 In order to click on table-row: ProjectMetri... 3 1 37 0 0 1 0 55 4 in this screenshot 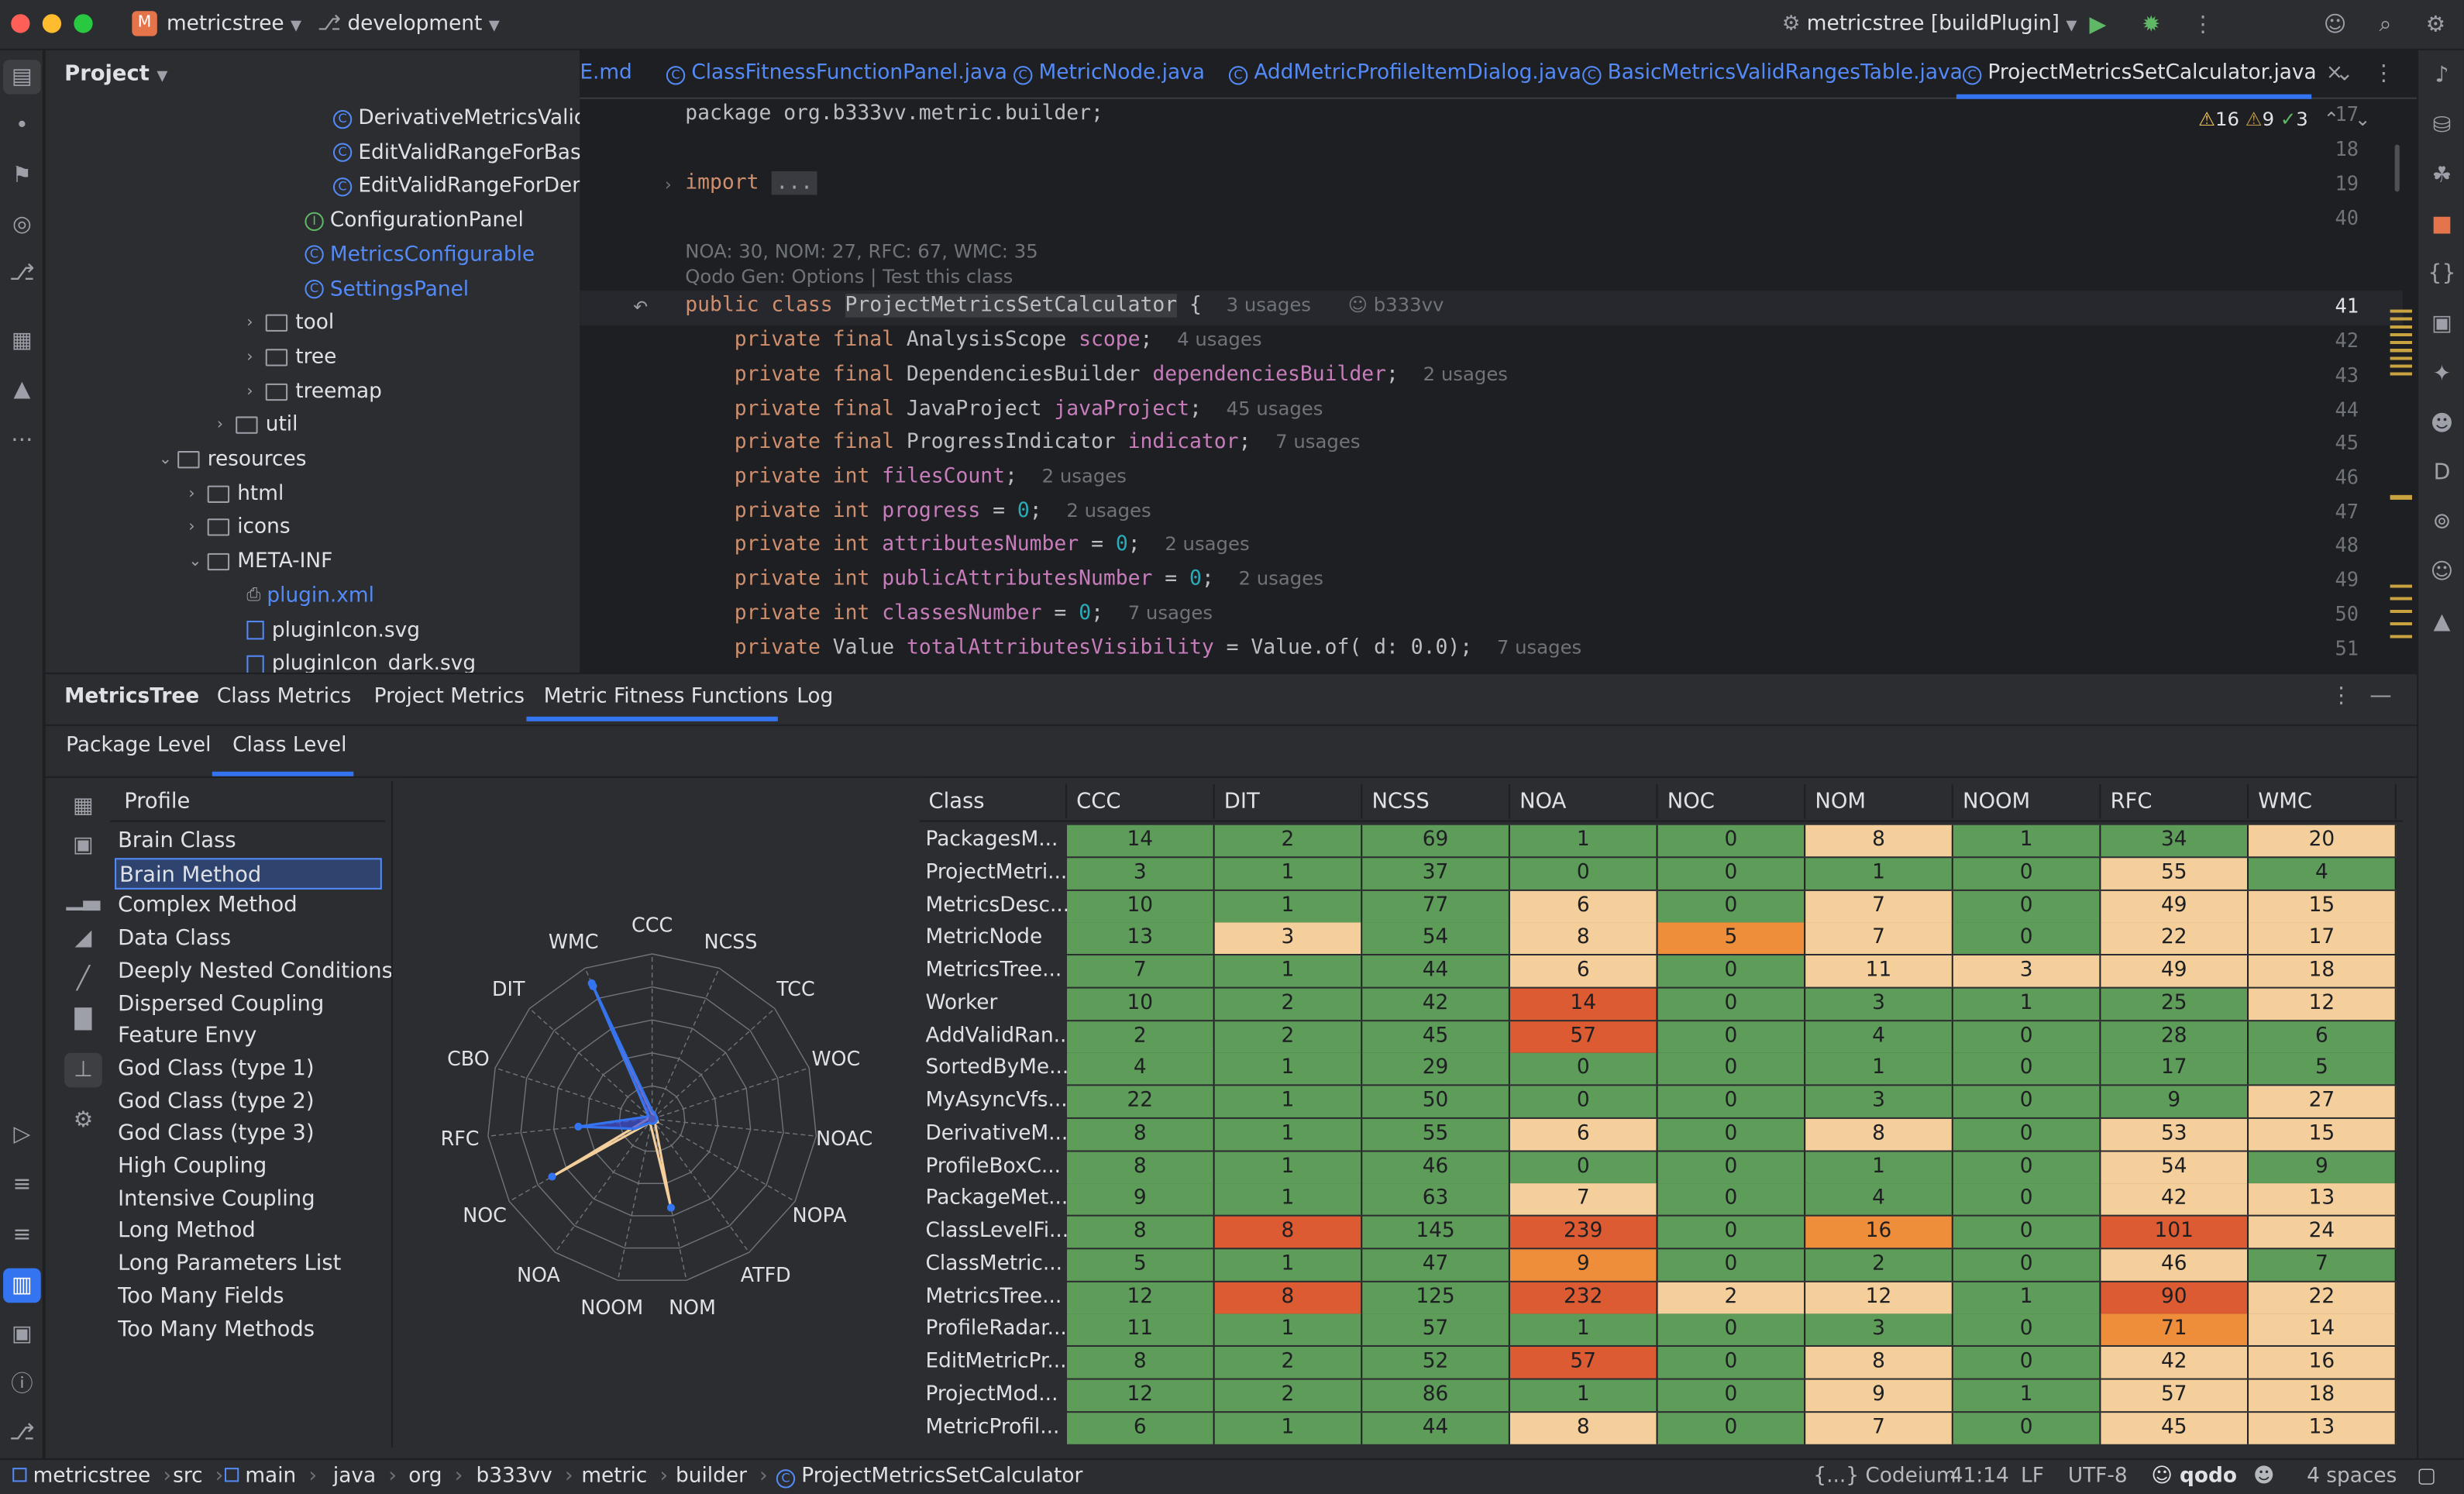, I will do `click(1662, 873)`.